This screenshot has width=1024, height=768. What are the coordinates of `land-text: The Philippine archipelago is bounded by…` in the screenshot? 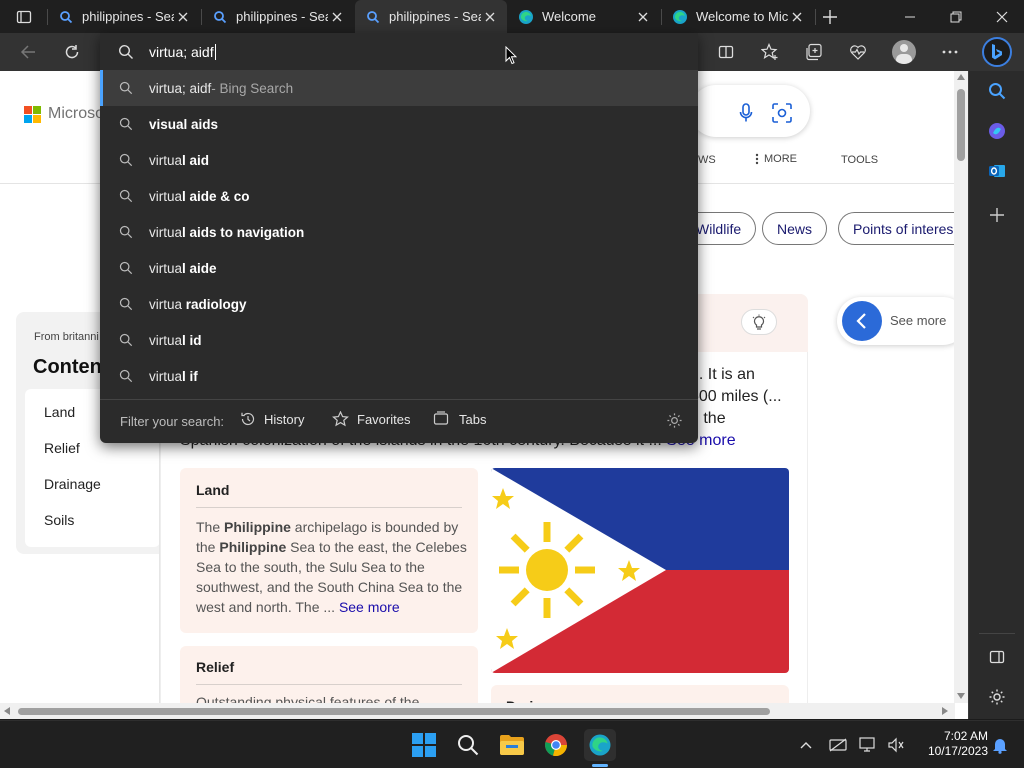 It's located at (332, 567).